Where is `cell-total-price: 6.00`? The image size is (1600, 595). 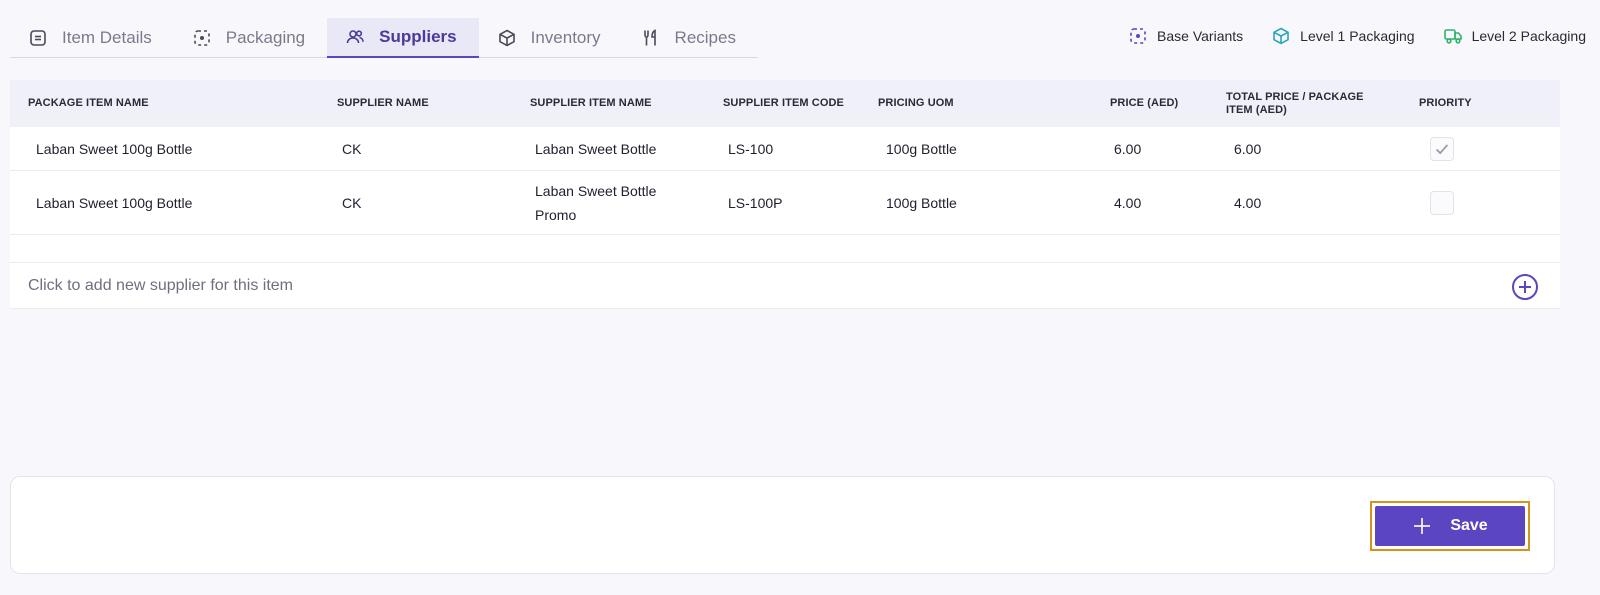 cell-total-price: 6.00 is located at coordinates (1248, 148).